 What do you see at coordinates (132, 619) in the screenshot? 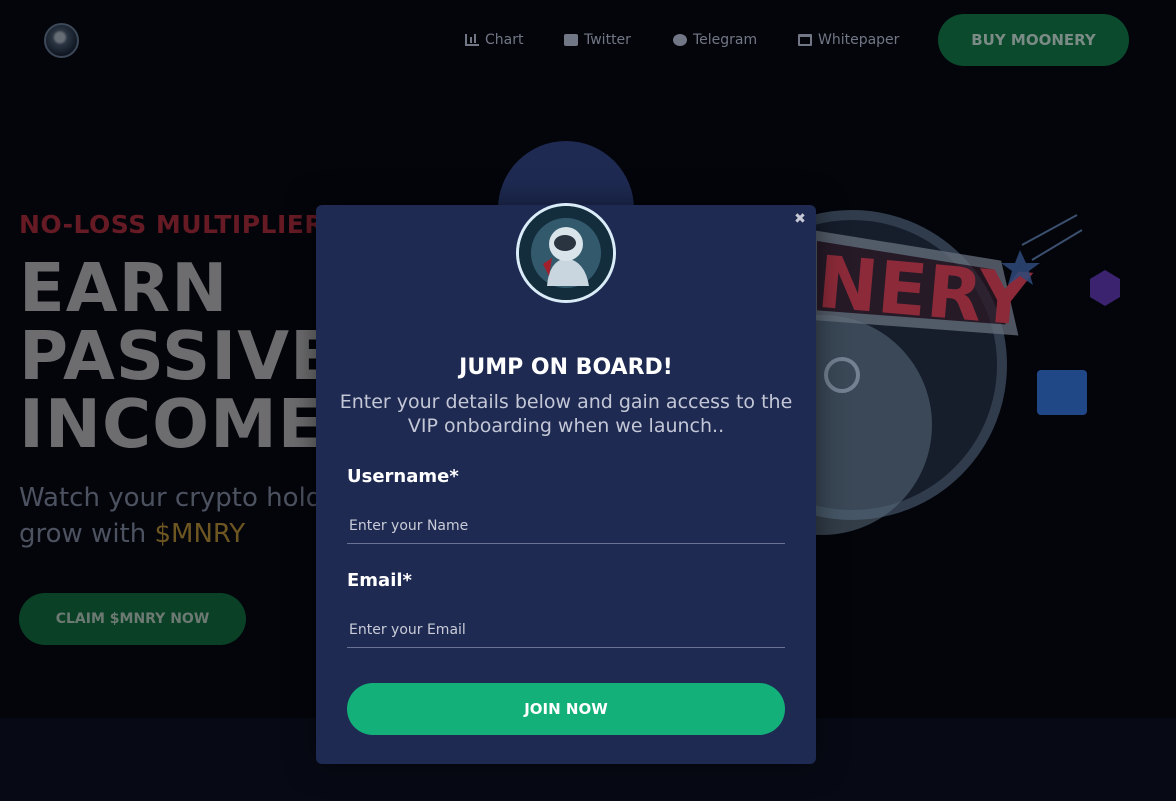
I see `claim-mnry-button: CLAIM $MNRY NOW` at bounding box center [132, 619].